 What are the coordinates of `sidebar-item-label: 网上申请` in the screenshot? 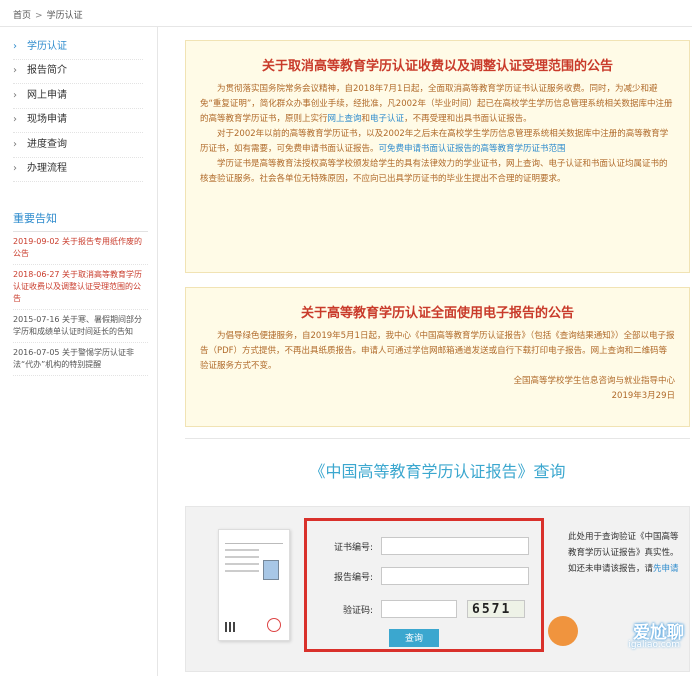 It's located at (47, 95).